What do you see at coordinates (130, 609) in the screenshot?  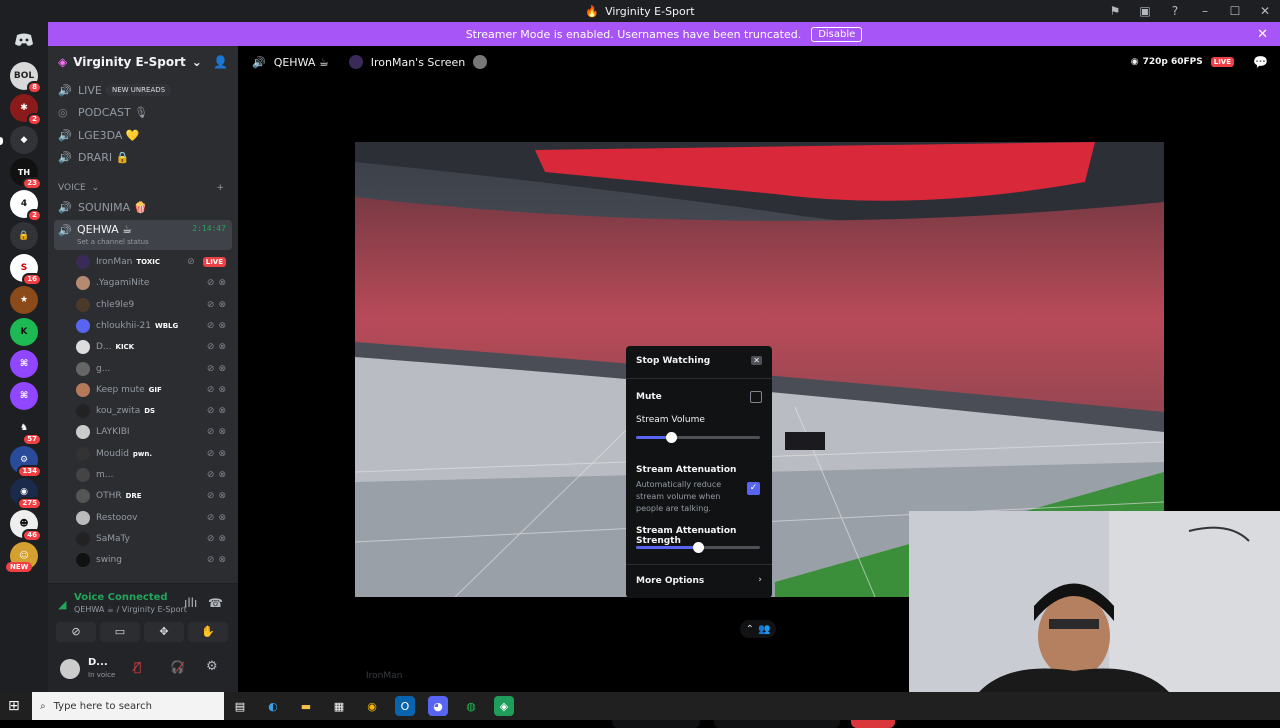 I see `voice-location: QEHWA ☕ / Virginity E-Sport` at bounding box center [130, 609].